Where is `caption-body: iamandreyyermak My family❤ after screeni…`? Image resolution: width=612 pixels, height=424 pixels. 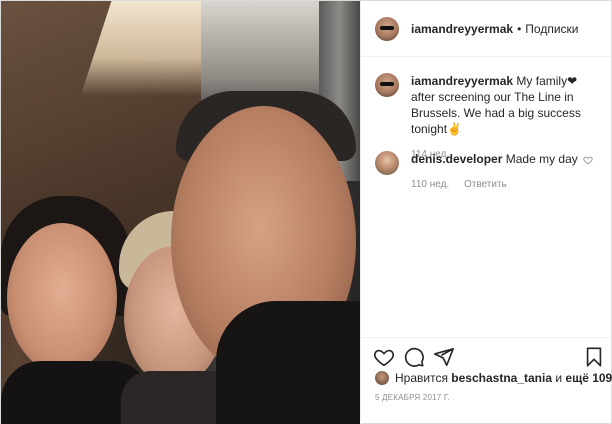
caption-body: iamandreyyermak My family❤ after screeni… is located at coordinates (500, 118).